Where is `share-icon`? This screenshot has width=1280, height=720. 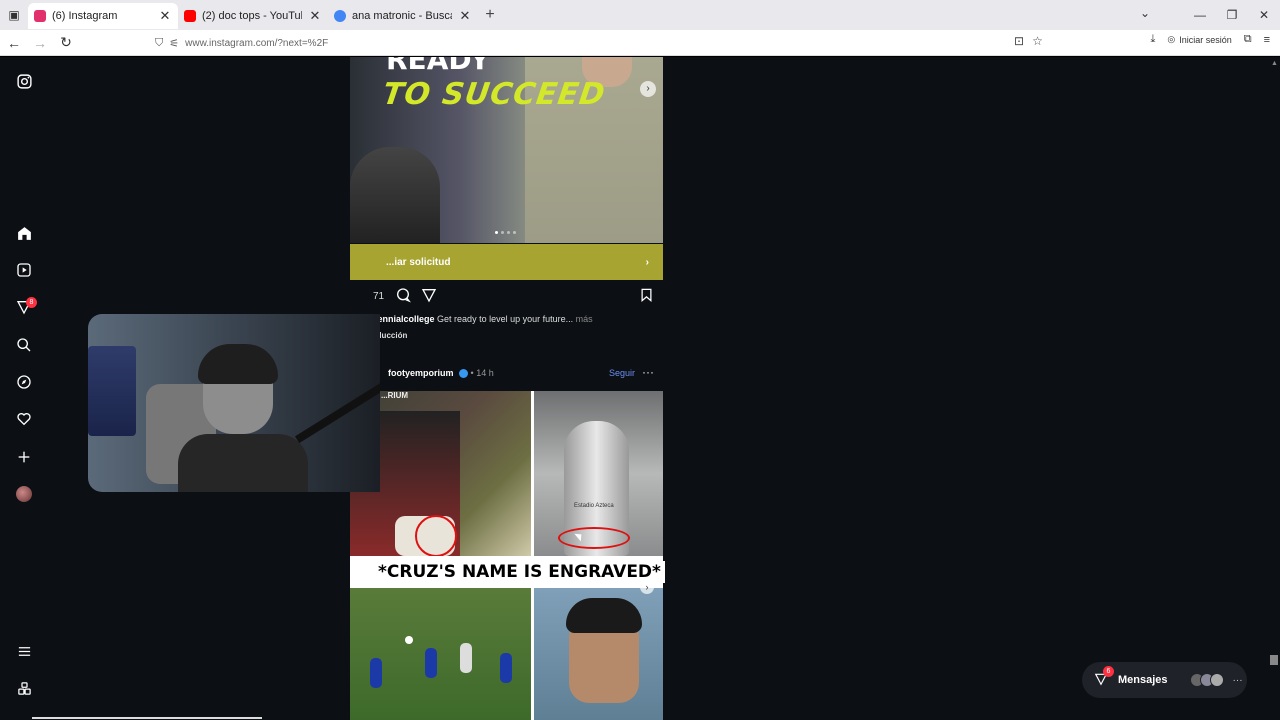
share-icon is located at coordinates (429, 297).